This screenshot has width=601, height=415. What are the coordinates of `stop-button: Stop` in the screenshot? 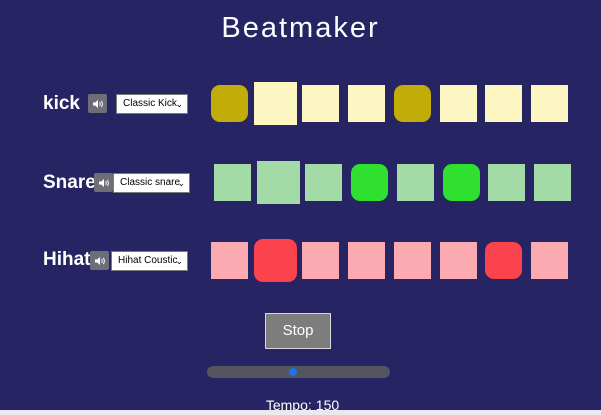 It's located at (298, 331).